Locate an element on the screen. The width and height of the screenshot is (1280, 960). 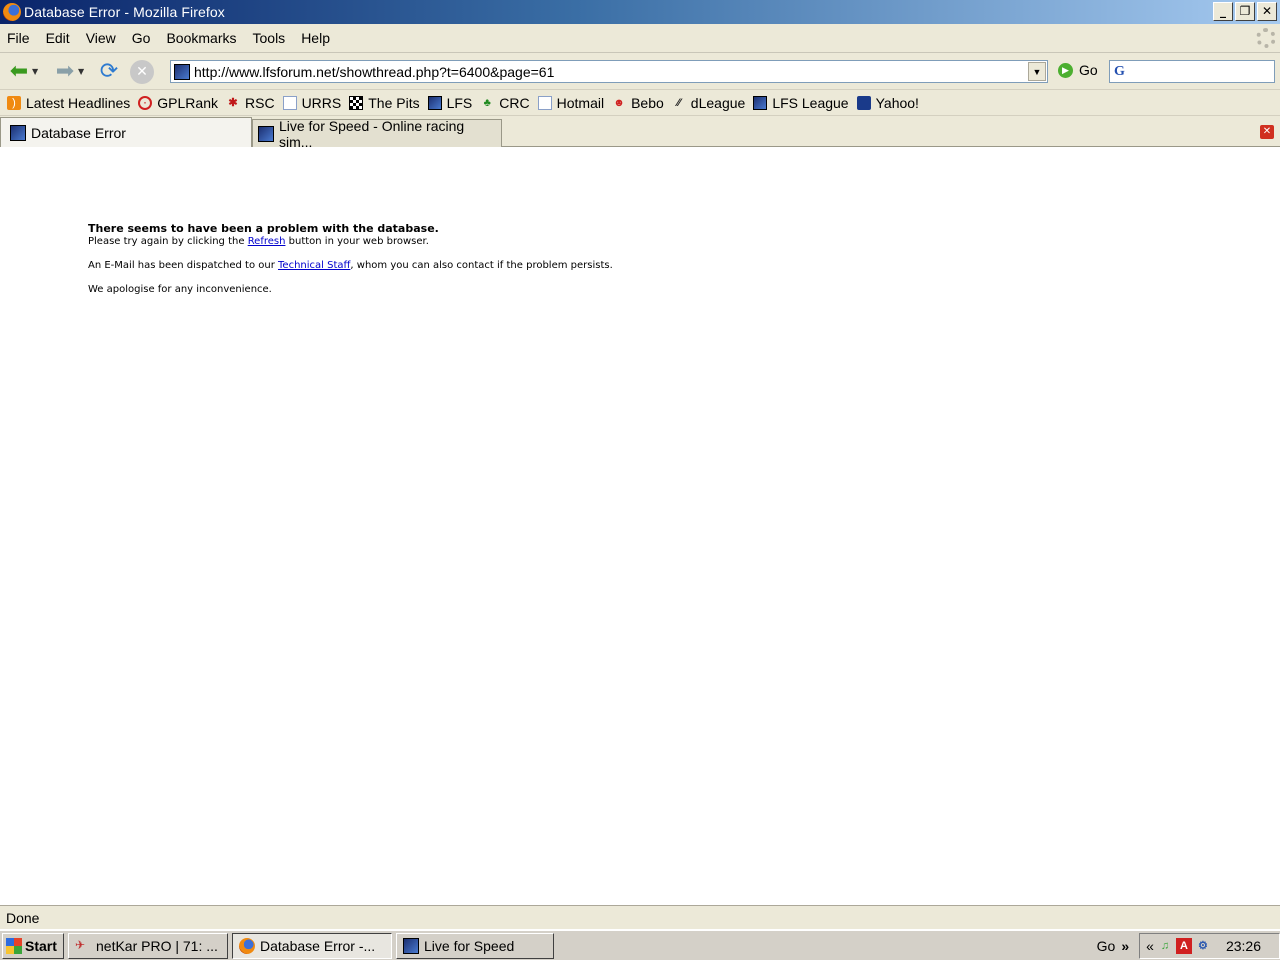
url-dropdown-icon: ▼ is located at coordinates (1037, 71).